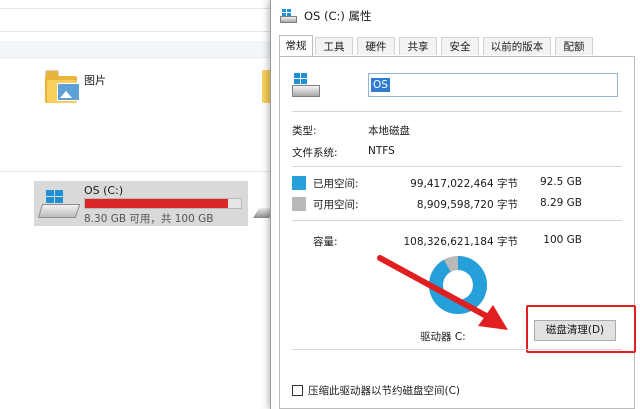  I want to click on column-header-strip, so click(136, 49).